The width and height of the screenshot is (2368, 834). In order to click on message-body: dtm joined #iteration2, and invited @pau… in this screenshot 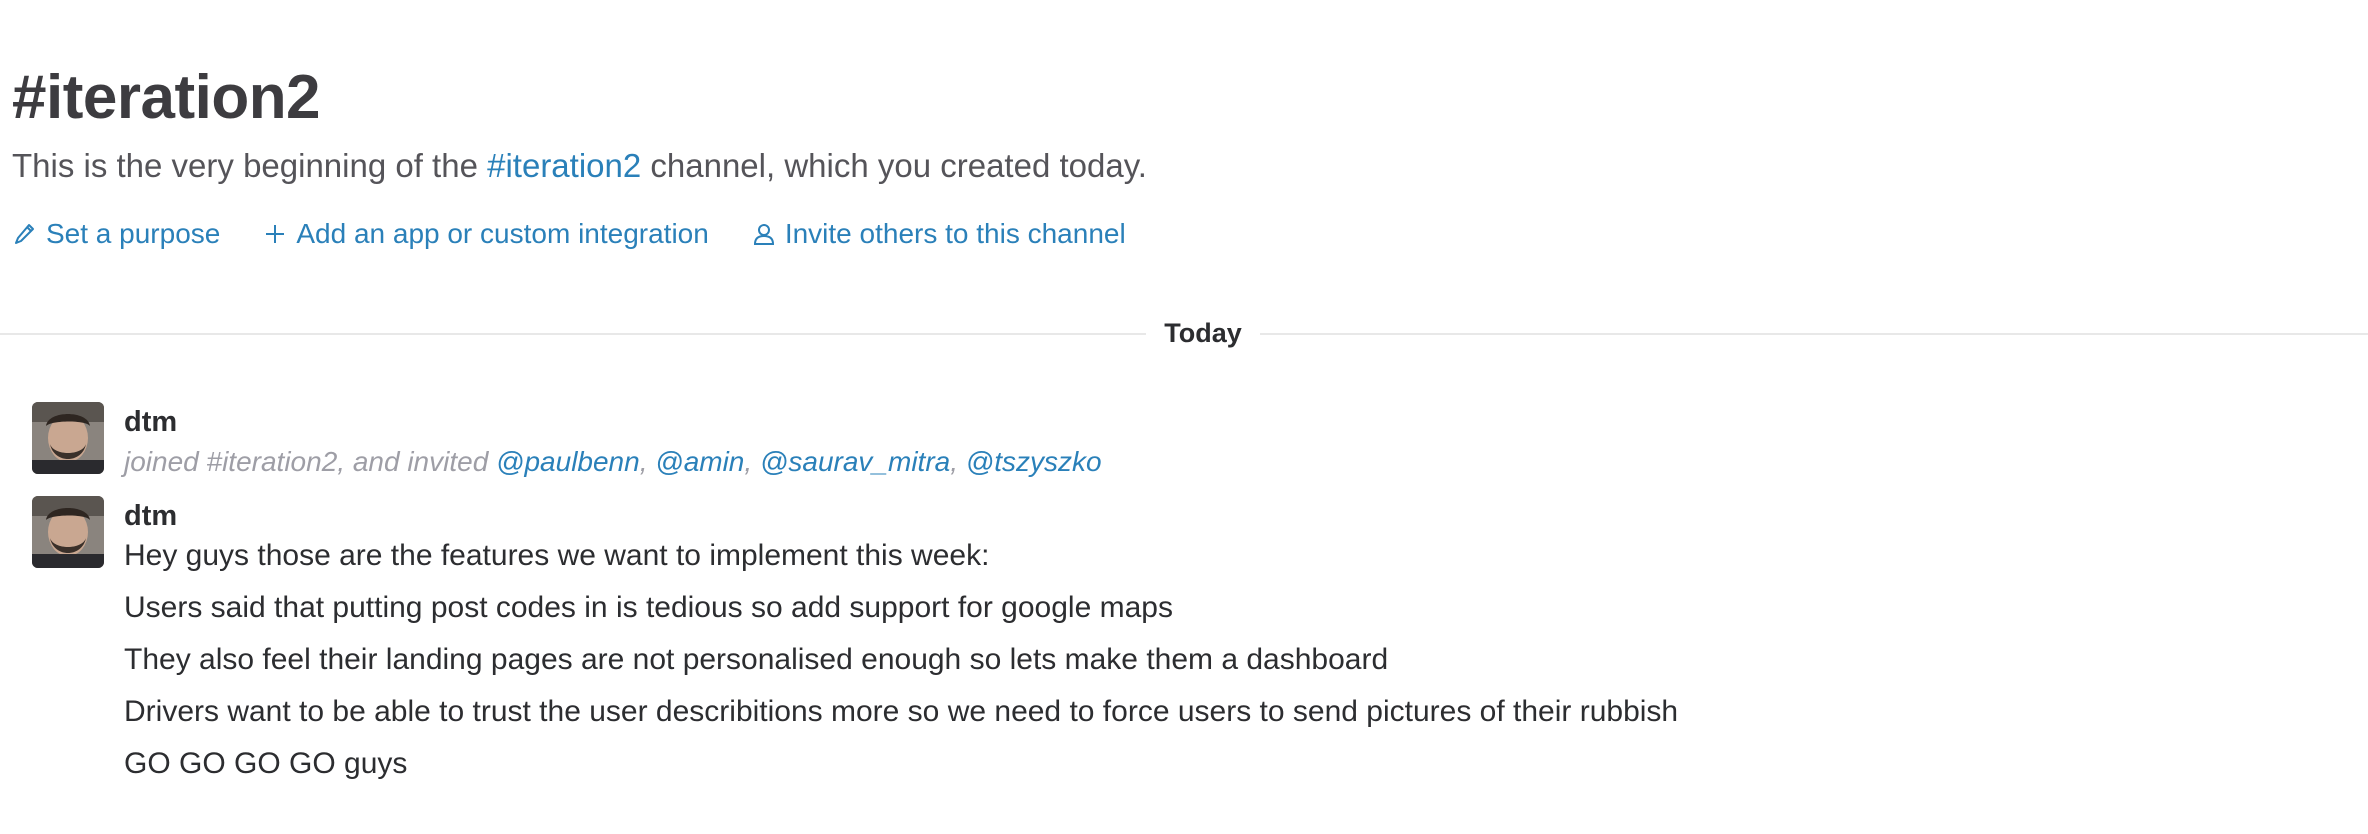, I will do `click(1246, 442)`.